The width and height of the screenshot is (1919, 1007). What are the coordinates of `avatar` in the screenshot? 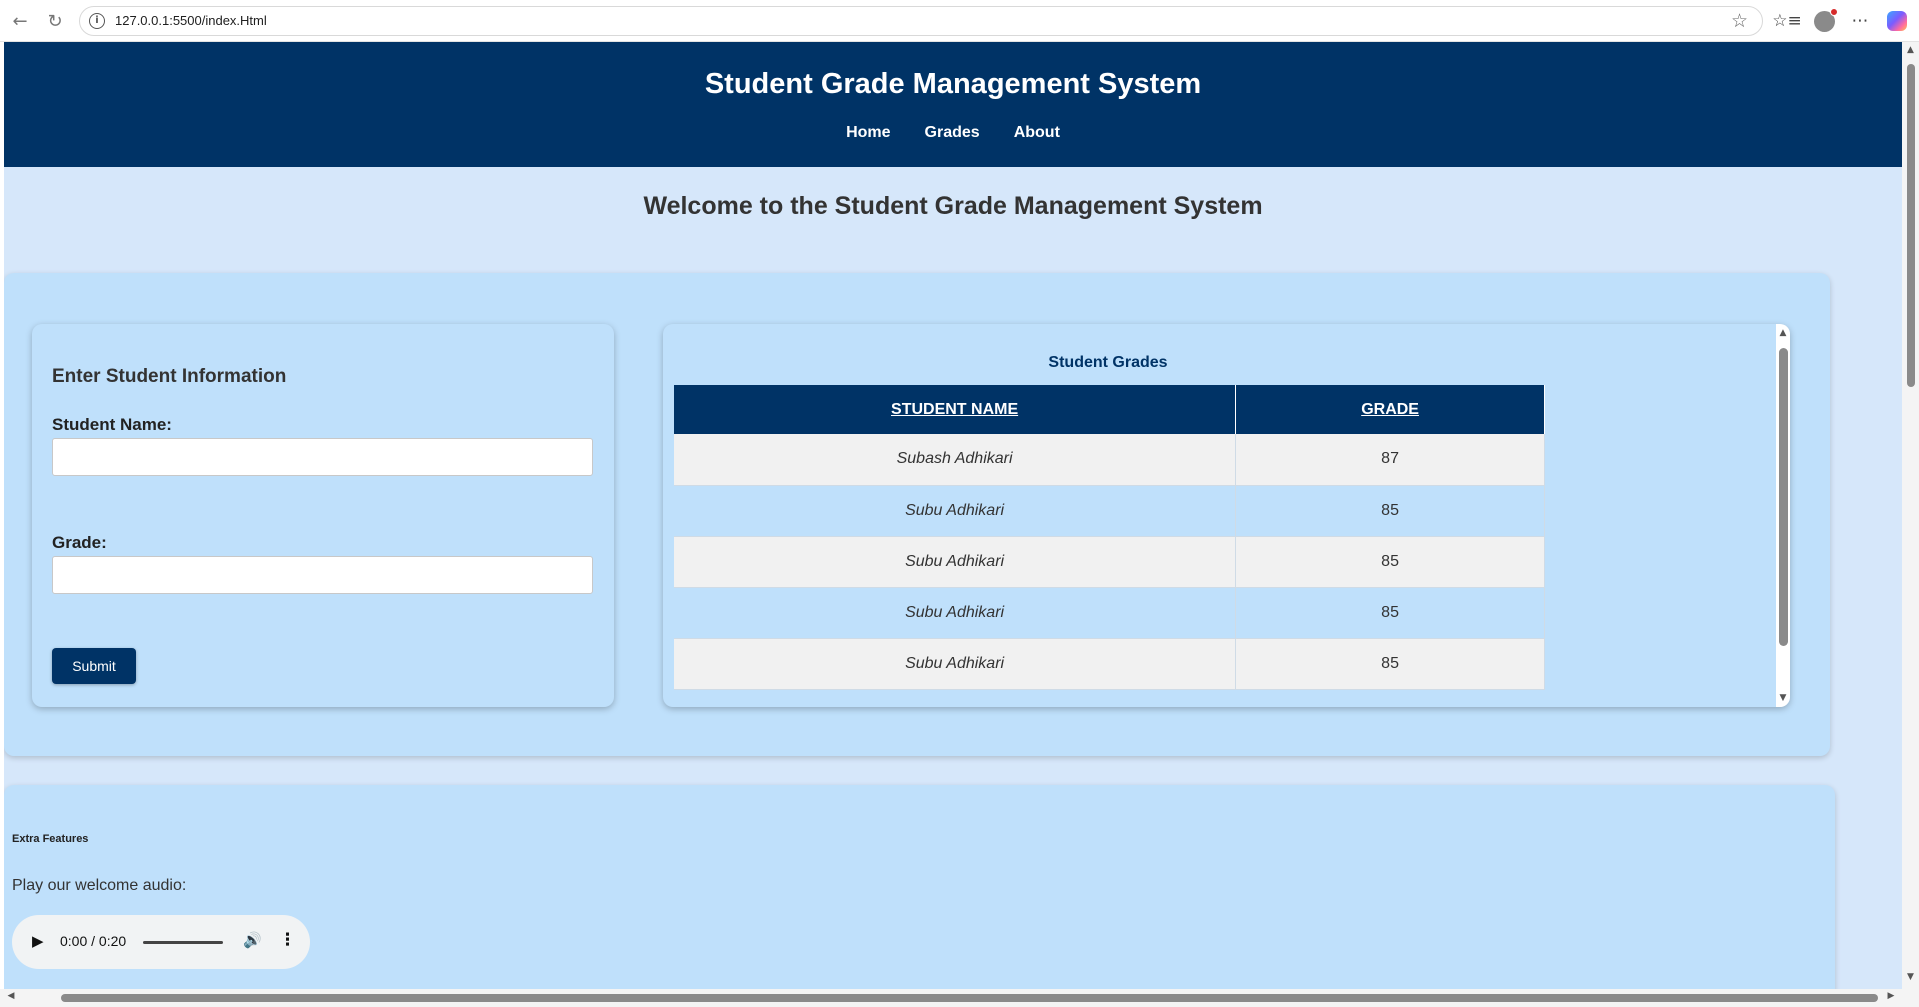 It's located at (1825, 19).